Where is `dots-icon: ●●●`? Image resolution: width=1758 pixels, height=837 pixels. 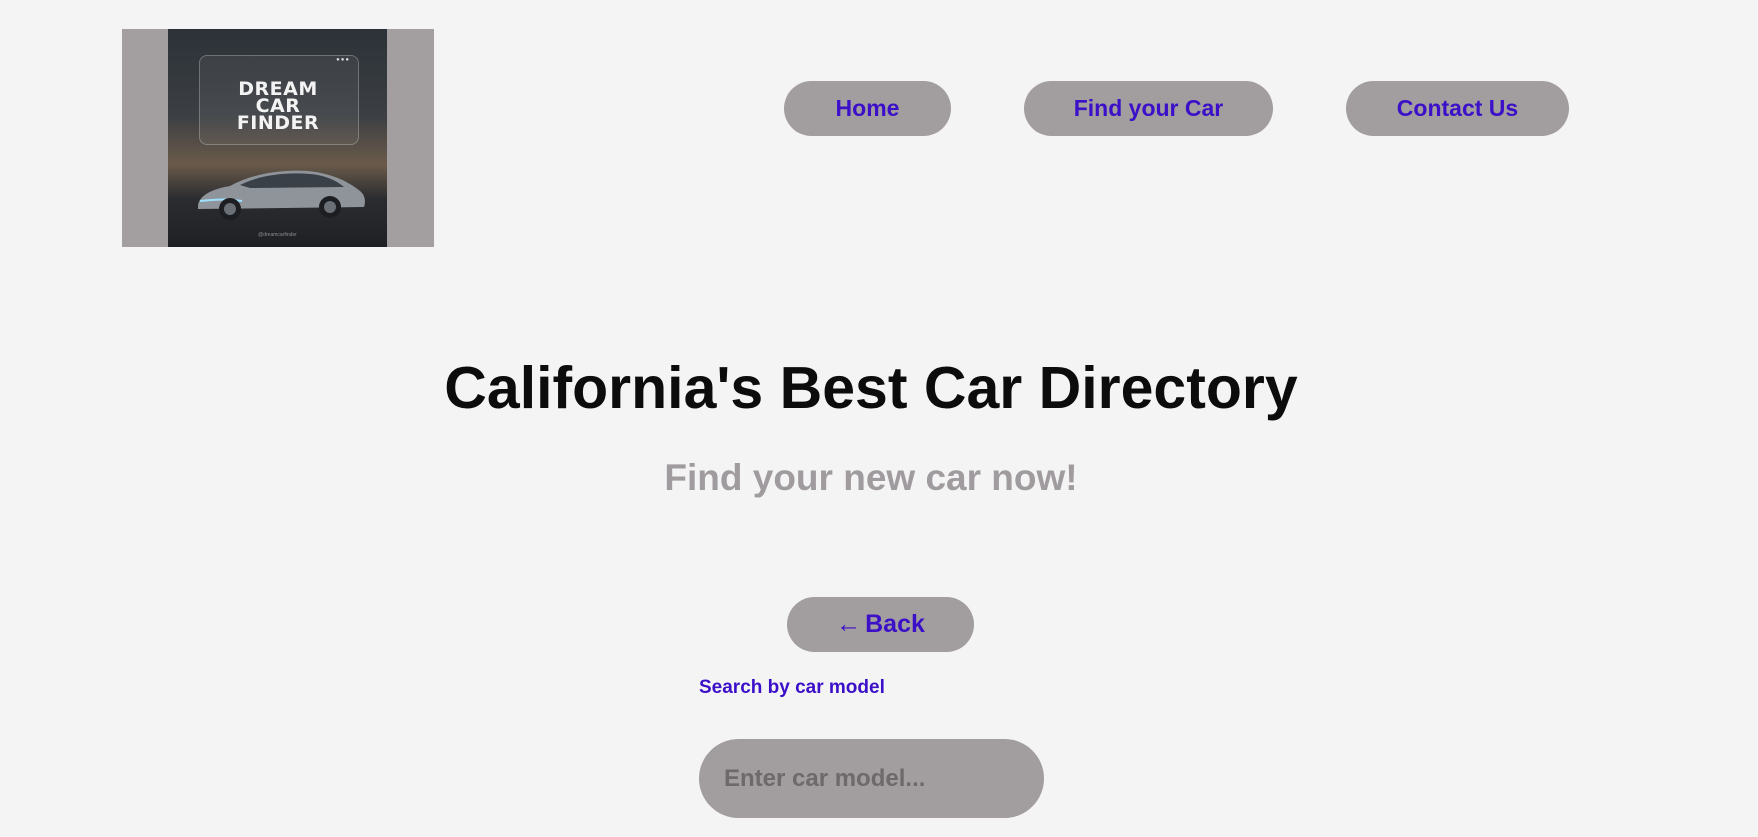 dots-icon: ●●● is located at coordinates (343, 60).